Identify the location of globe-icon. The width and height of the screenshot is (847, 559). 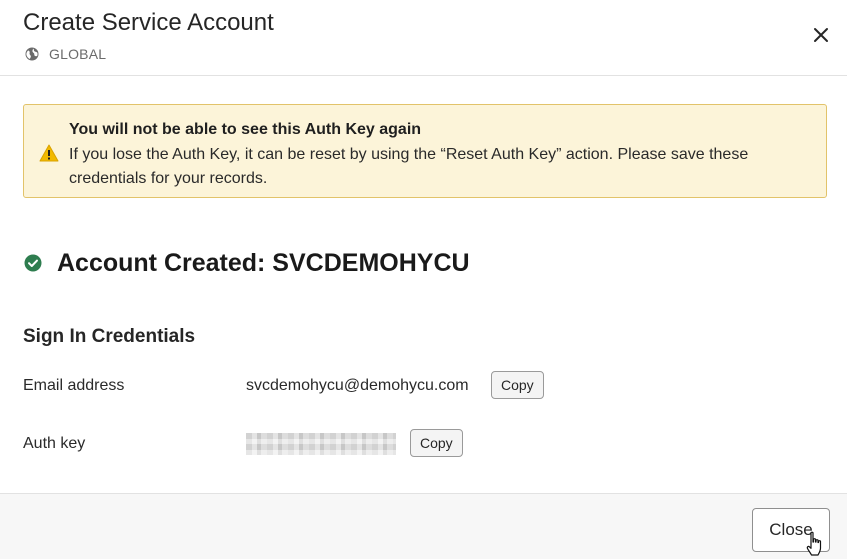
(32, 54).